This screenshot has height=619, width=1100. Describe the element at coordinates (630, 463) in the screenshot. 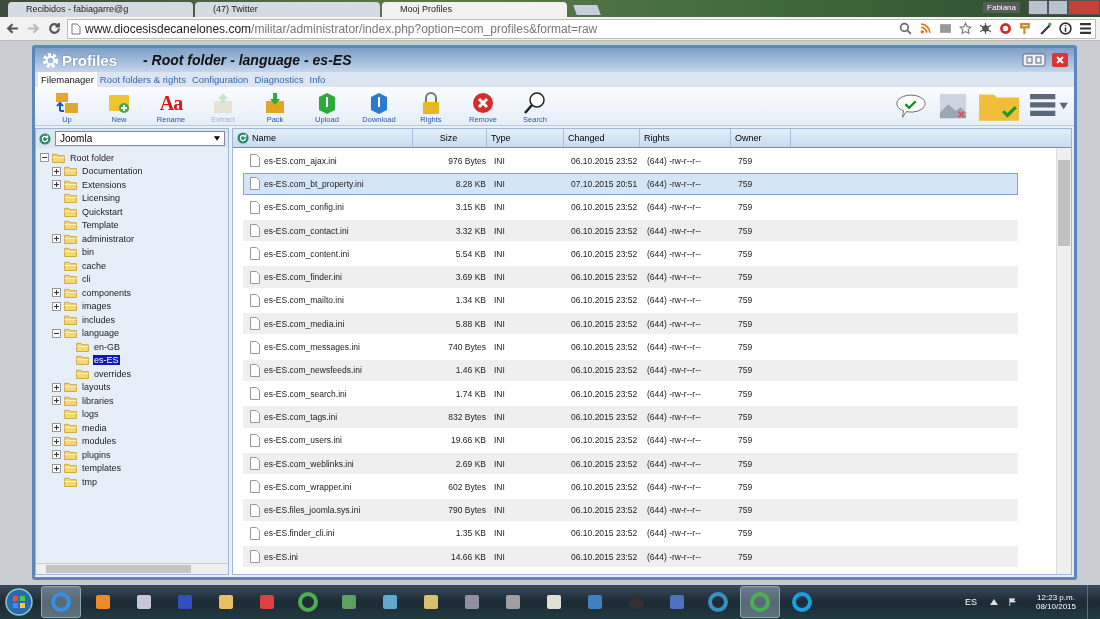

I see `file-row: es-ES.com_weblinks.ini 2.69 KB INI 06.10.2015 23:52 (644) -rw-r--r-- 759` at that location.